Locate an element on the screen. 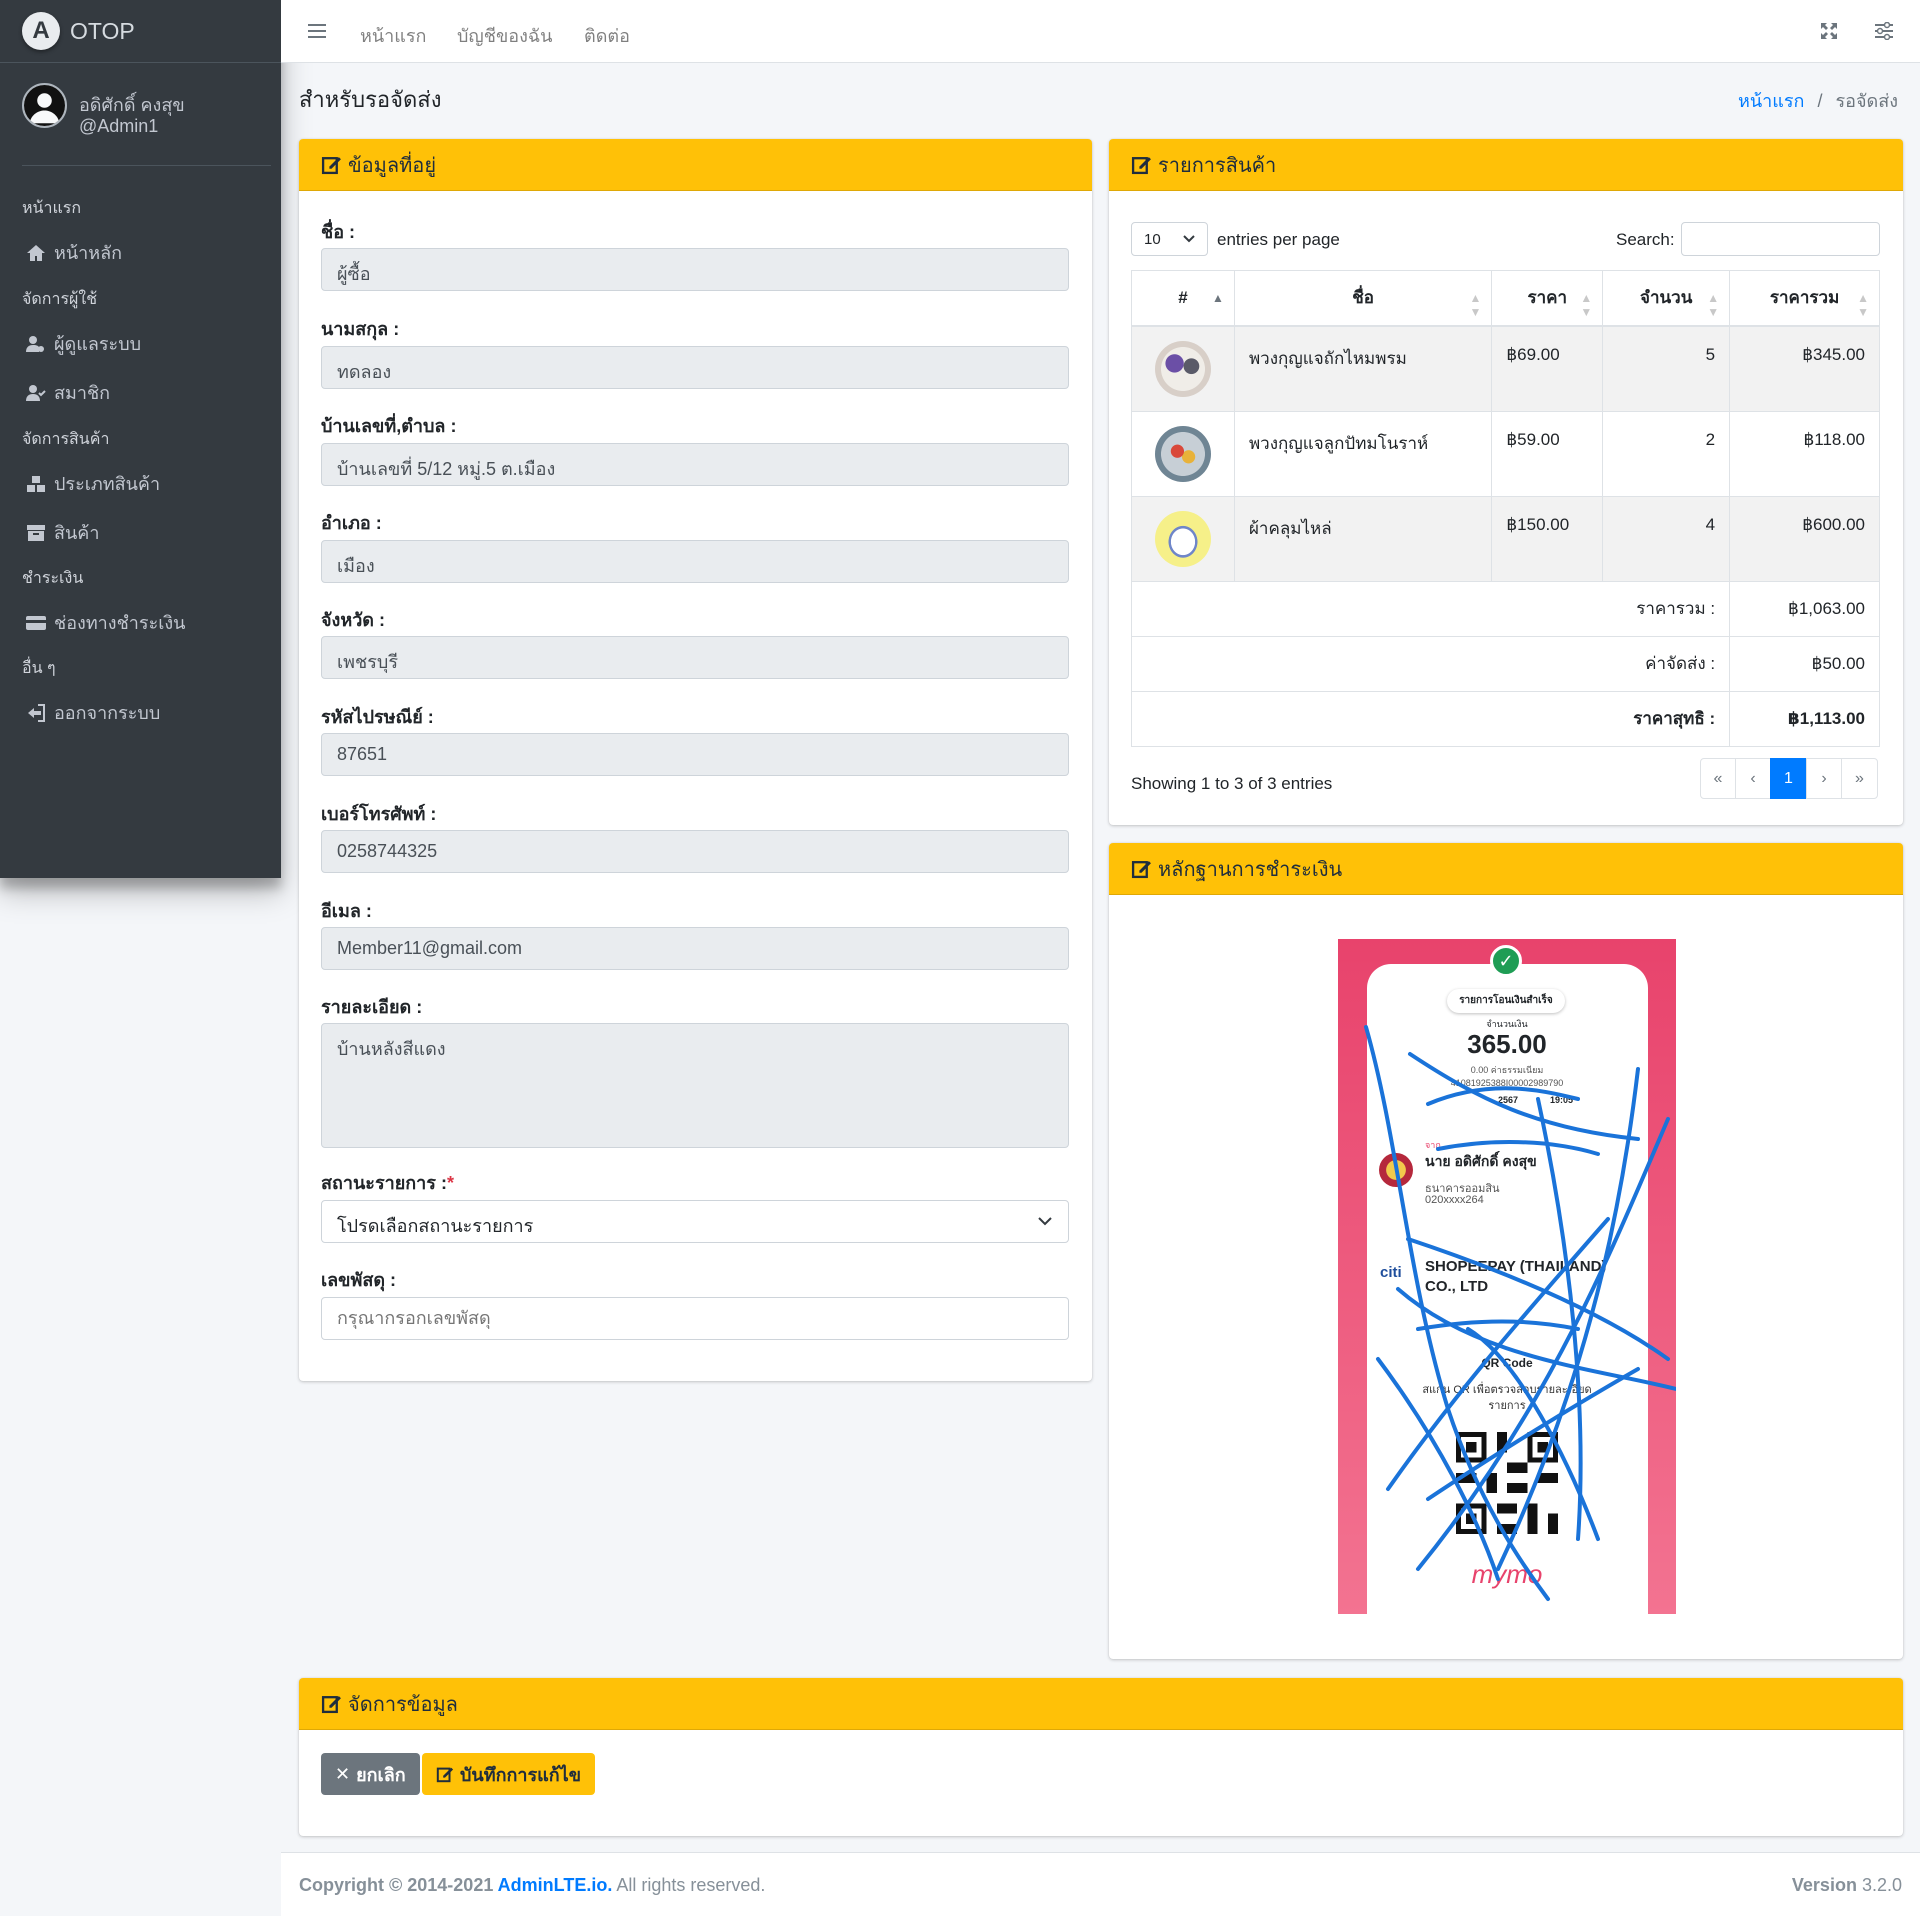 The height and width of the screenshot is (1916, 1920). save-button-label: บันทึกการแก้ไข is located at coordinates (521, 1774).